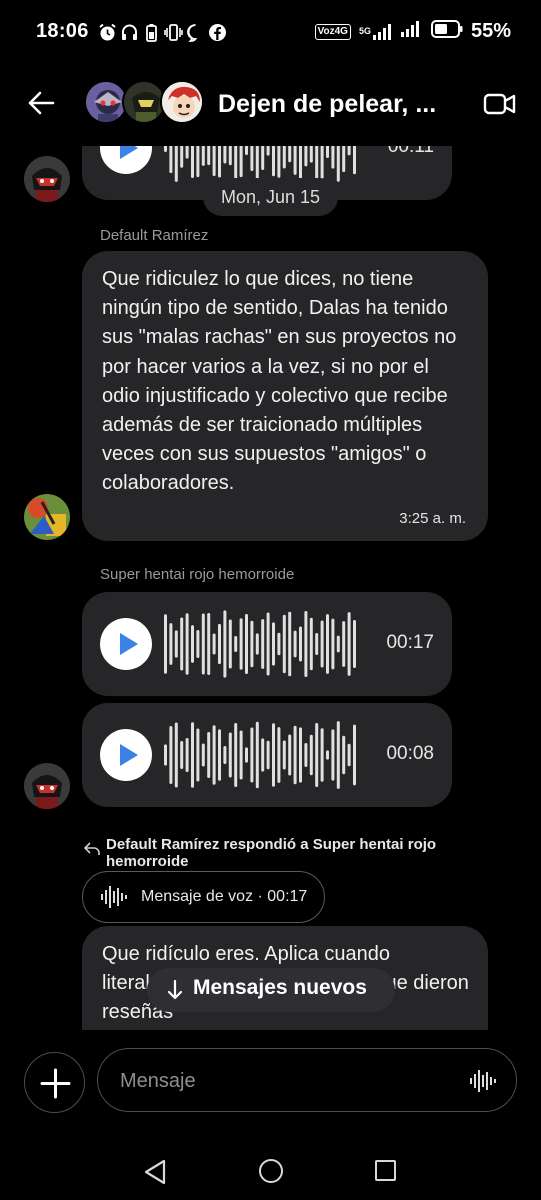 This screenshot has width=541, height=1200. Describe the element at coordinates (114, 897) in the screenshot. I see `waveform-icon` at that location.